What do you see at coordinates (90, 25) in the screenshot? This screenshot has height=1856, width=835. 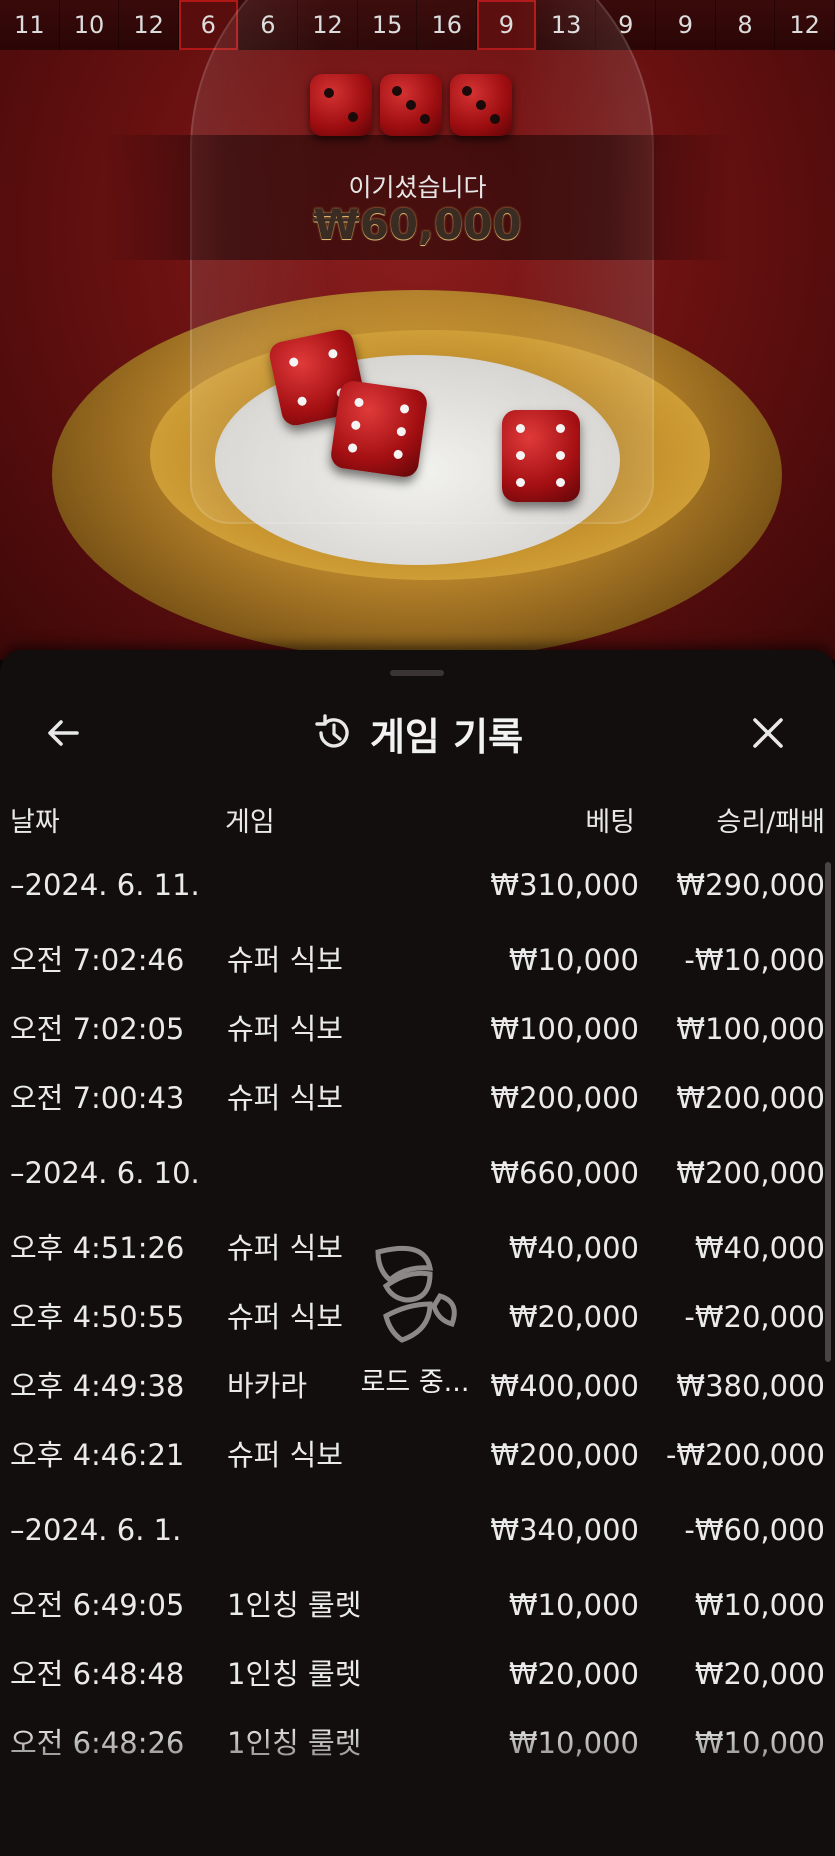 I see `history-cell: 10` at bounding box center [90, 25].